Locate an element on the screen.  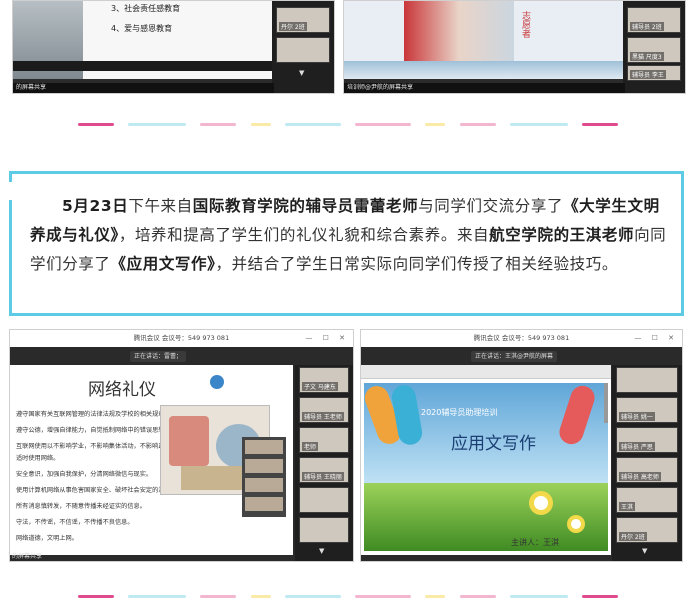
college-name: 航空学院的王淇老师 is located at coordinates (562, 235).